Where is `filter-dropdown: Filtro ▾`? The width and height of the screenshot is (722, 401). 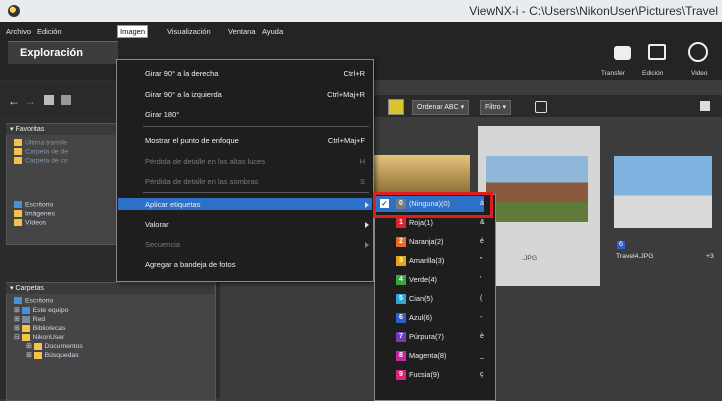 filter-dropdown: Filtro ▾ is located at coordinates (496, 107).